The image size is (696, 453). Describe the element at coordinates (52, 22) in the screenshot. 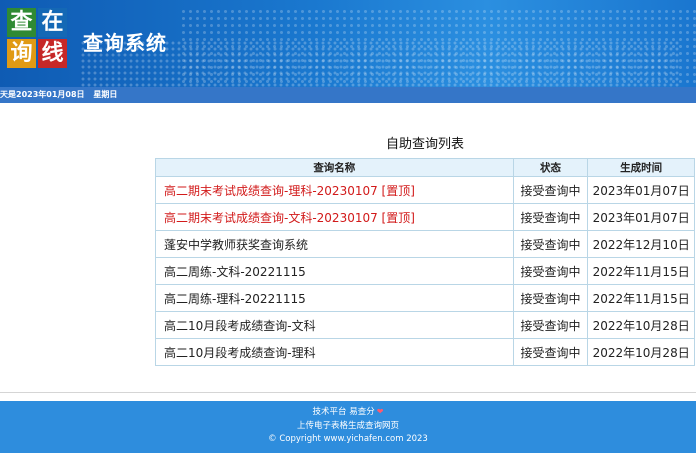

I see `logo-char-zai: 在` at that location.